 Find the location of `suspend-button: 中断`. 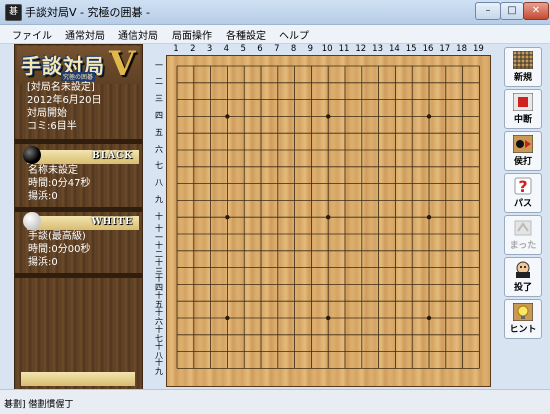

suspend-button: 中断 is located at coordinates (523, 109).